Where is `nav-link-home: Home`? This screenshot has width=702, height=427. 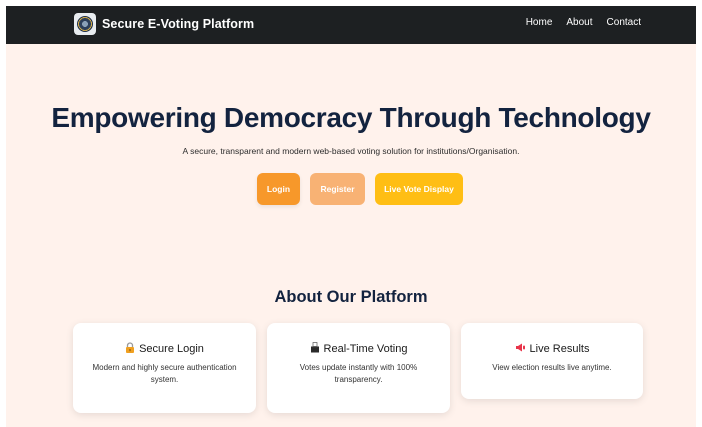 nav-link-home: Home is located at coordinates (539, 22).